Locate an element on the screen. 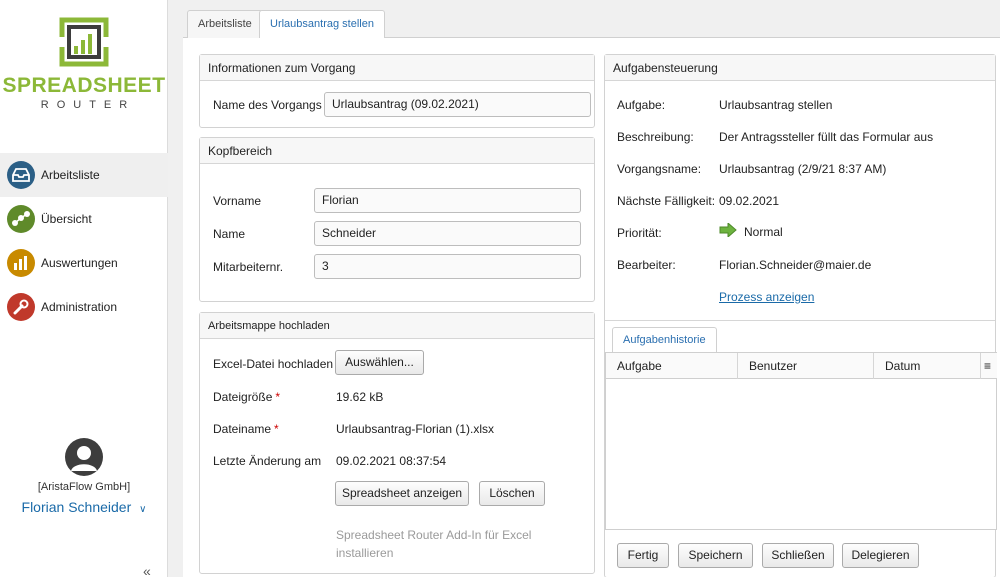  changed-label: Letzte Änderung am is located at coordinates (267, 461).